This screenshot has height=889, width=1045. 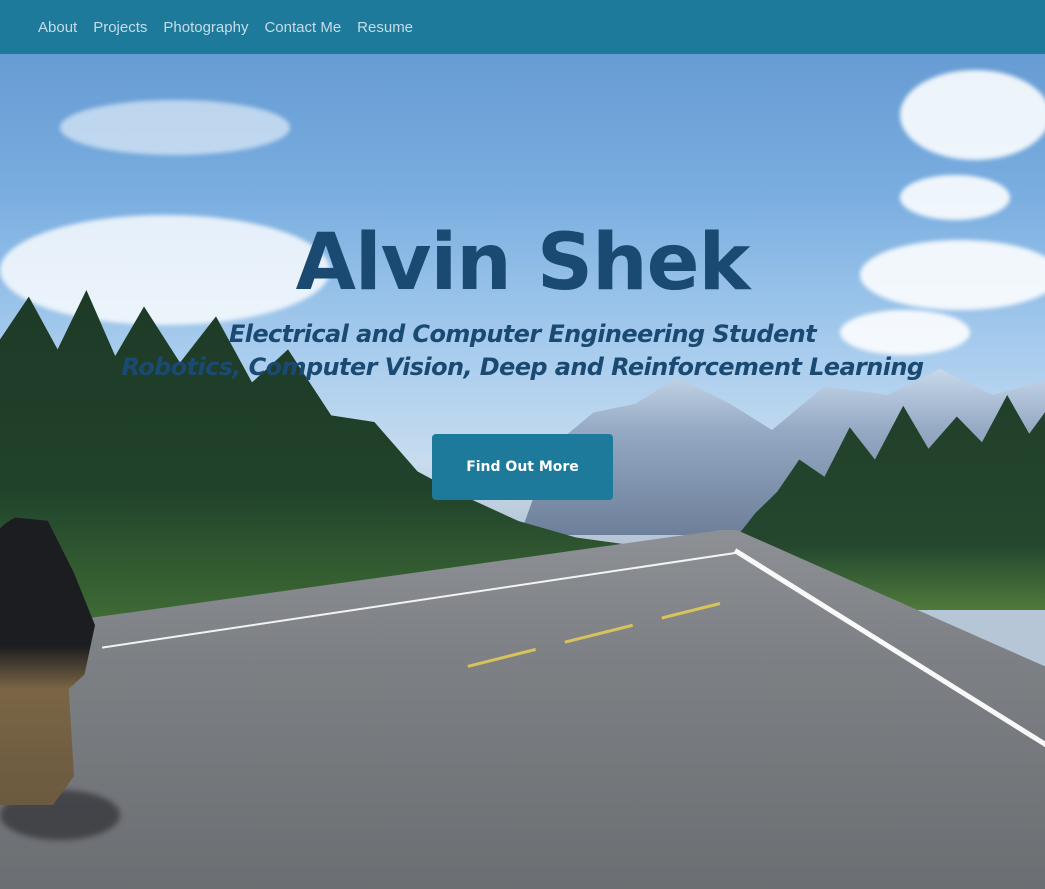 What do you see at coordinates (523, 263) in the screenshot?
I see `hero-title: Alvin Shek` at bounding box center [523, 263].